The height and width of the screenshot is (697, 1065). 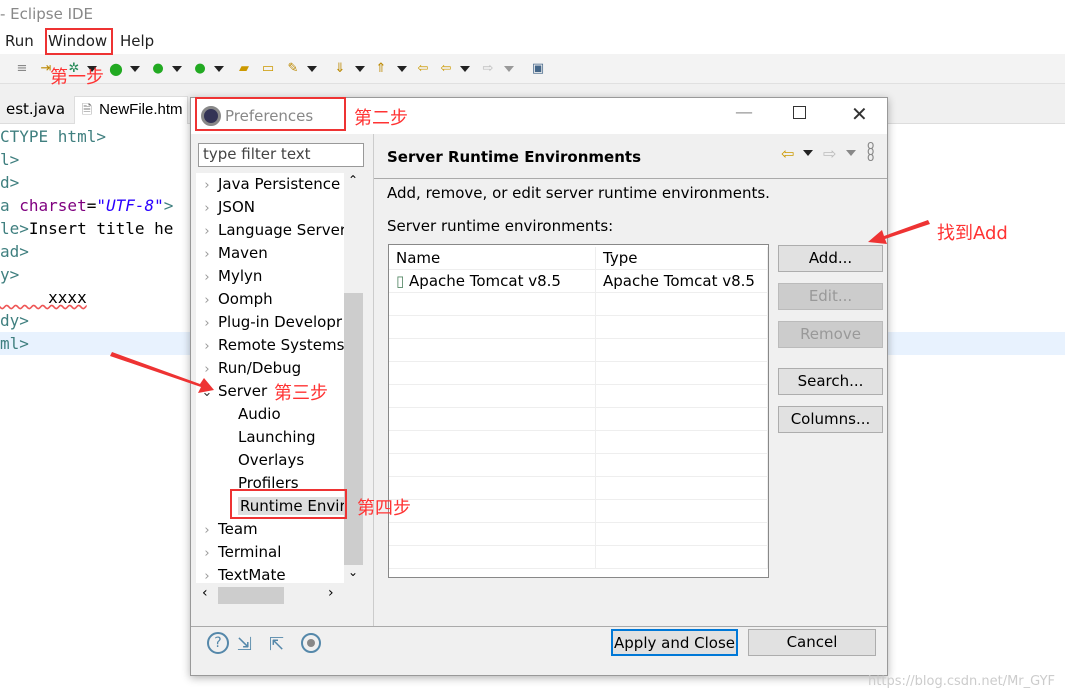 I want to click on export-icon: ⇱, so click(x=276, y=644).